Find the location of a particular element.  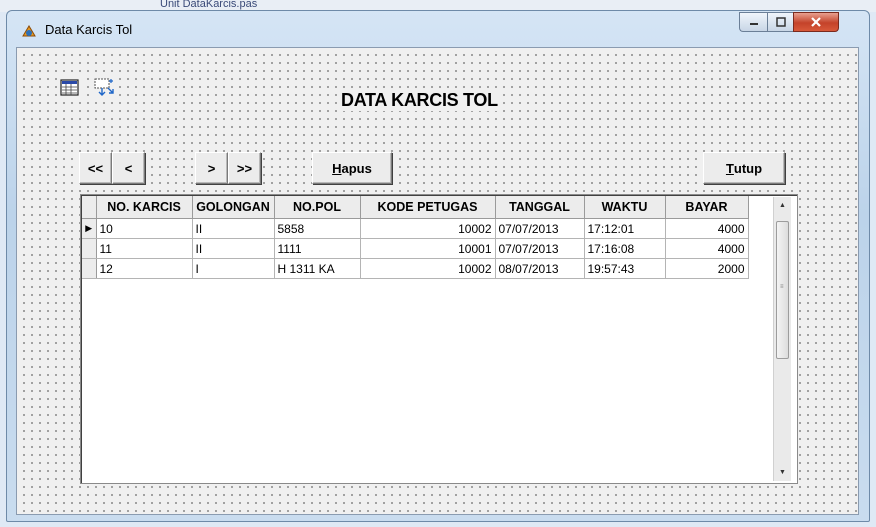

table-cell: I is located at coordinates (233, 268).